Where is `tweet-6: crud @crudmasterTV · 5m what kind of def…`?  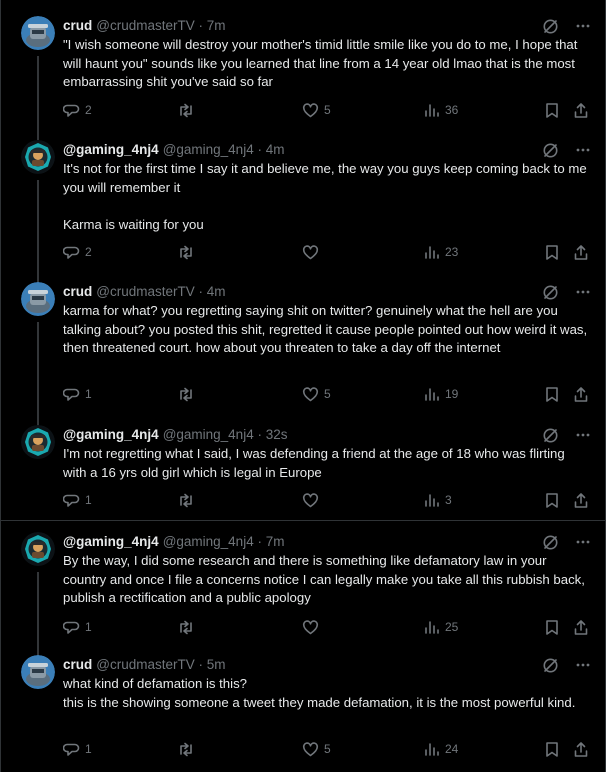
tweet-6: crud @crudmasterTV · 5m what kind of def… is located at coordinates (303, 707).